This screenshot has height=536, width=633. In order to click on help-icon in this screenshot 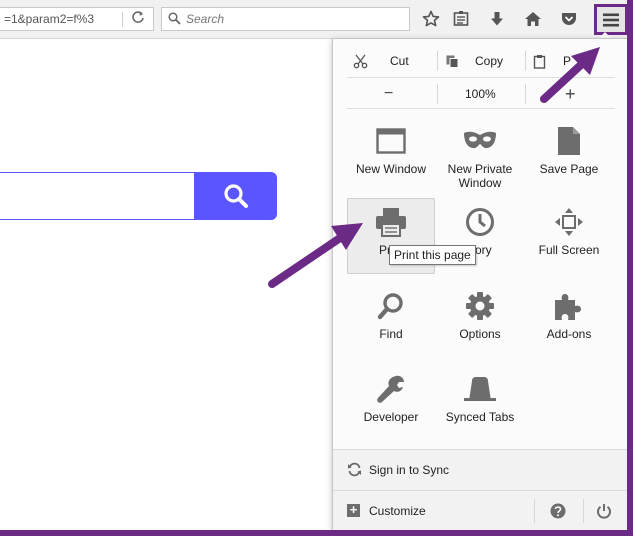, I will do `click(558, 511)`.